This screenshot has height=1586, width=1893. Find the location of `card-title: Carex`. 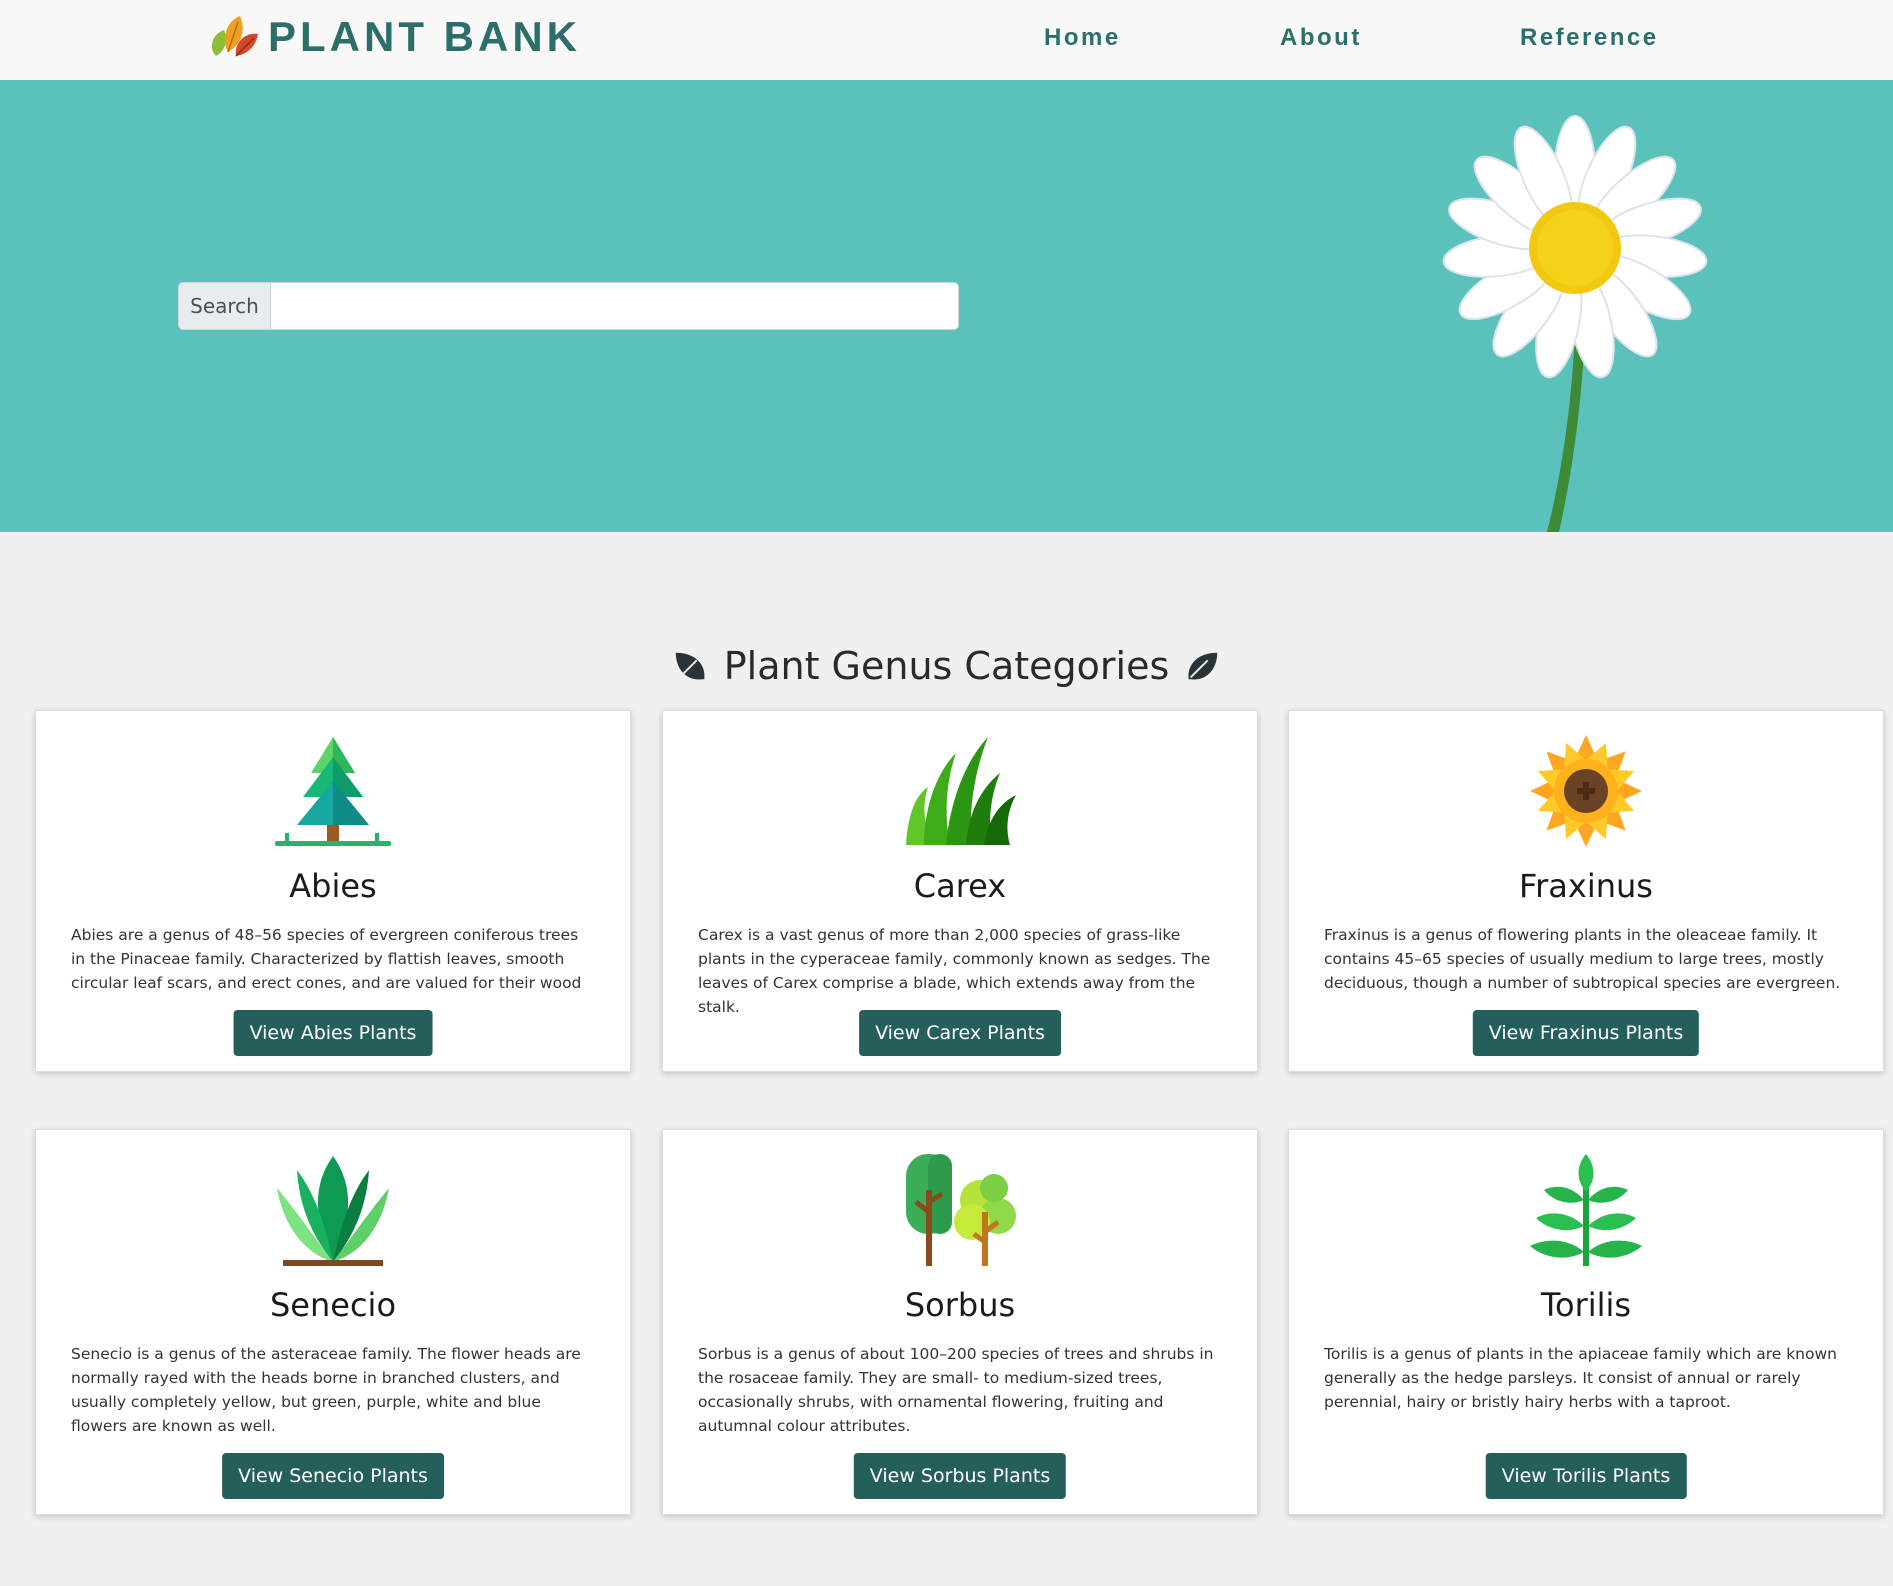

card-title: Carex is located at coordinates (960, 886).